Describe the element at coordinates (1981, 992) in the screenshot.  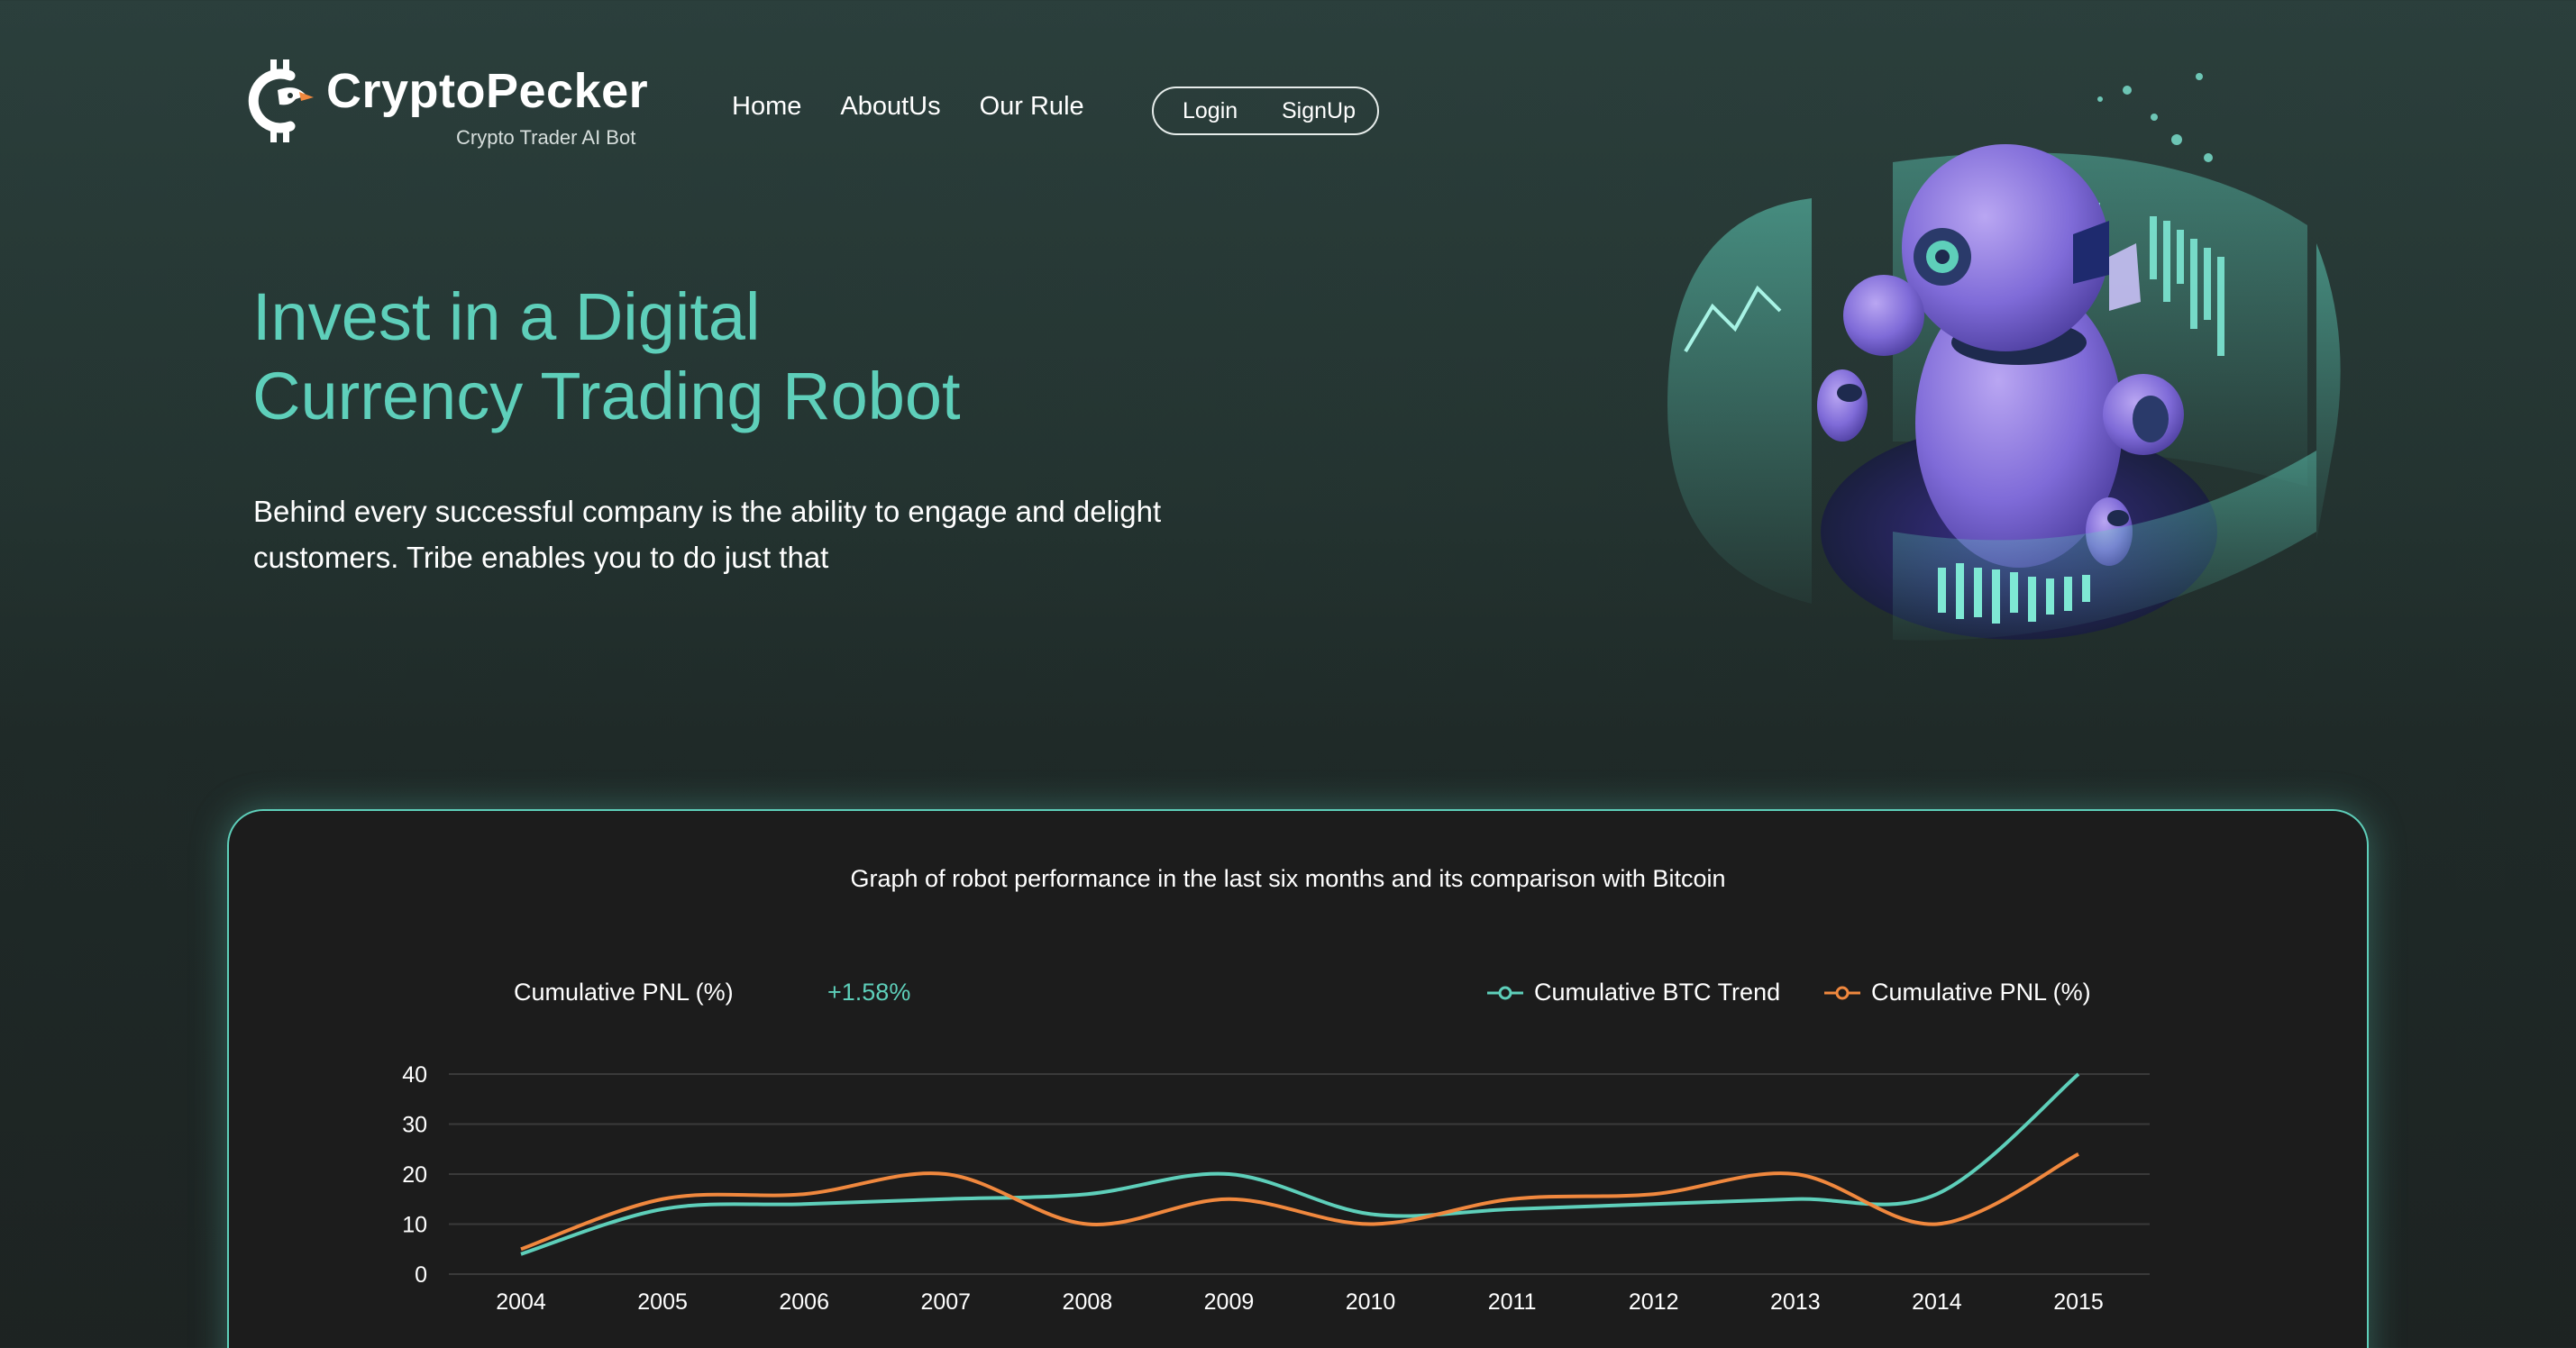
I see `legend-label-pnl: Cumulative PNL (%)` at that location.